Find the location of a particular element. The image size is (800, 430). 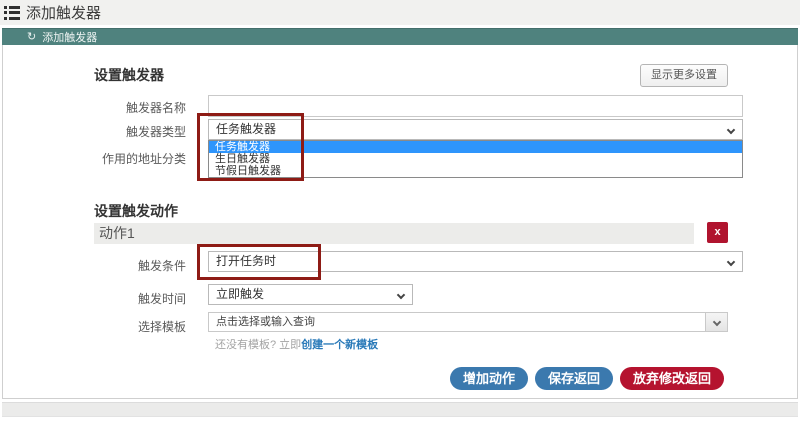

next-section-strip is located at coordinates (400, 409).